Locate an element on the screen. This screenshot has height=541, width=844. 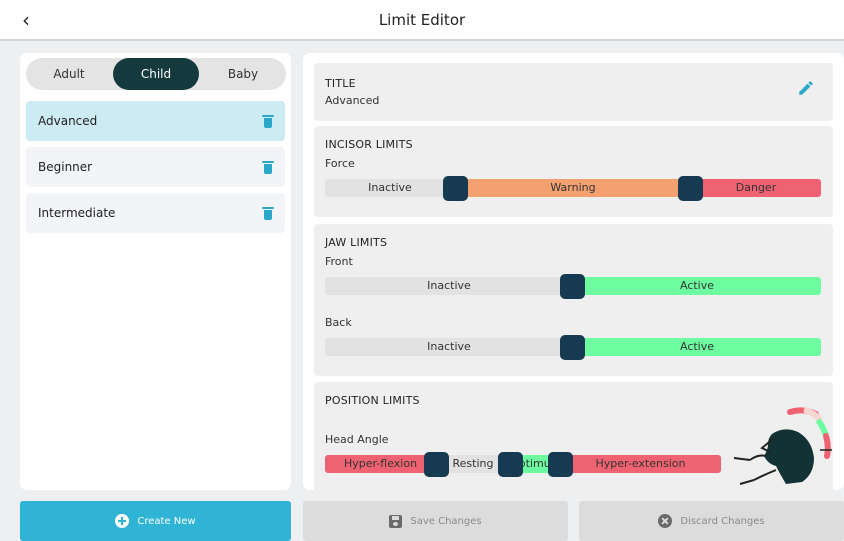
discard-changes-button: Discard Changes is located at coordinates (711, 521).